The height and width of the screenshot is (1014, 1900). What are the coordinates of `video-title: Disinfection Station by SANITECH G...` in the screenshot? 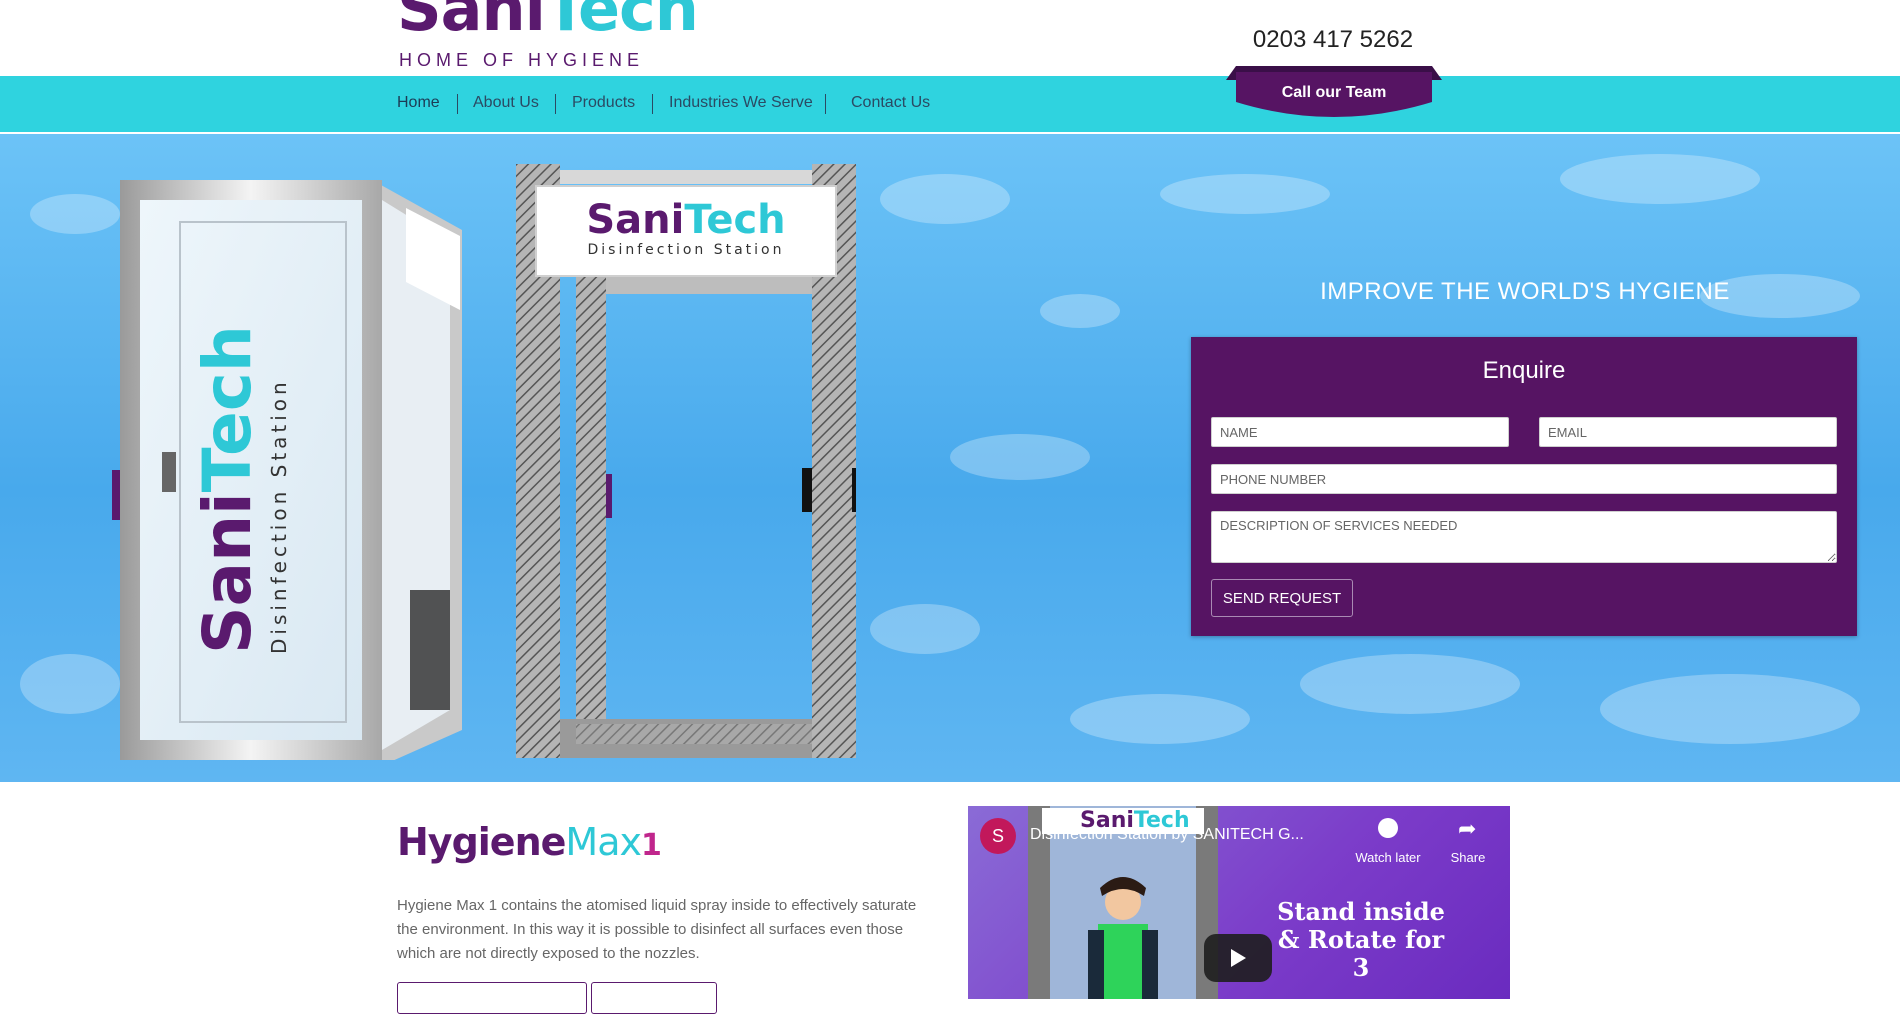 It's located at (1167, 835).